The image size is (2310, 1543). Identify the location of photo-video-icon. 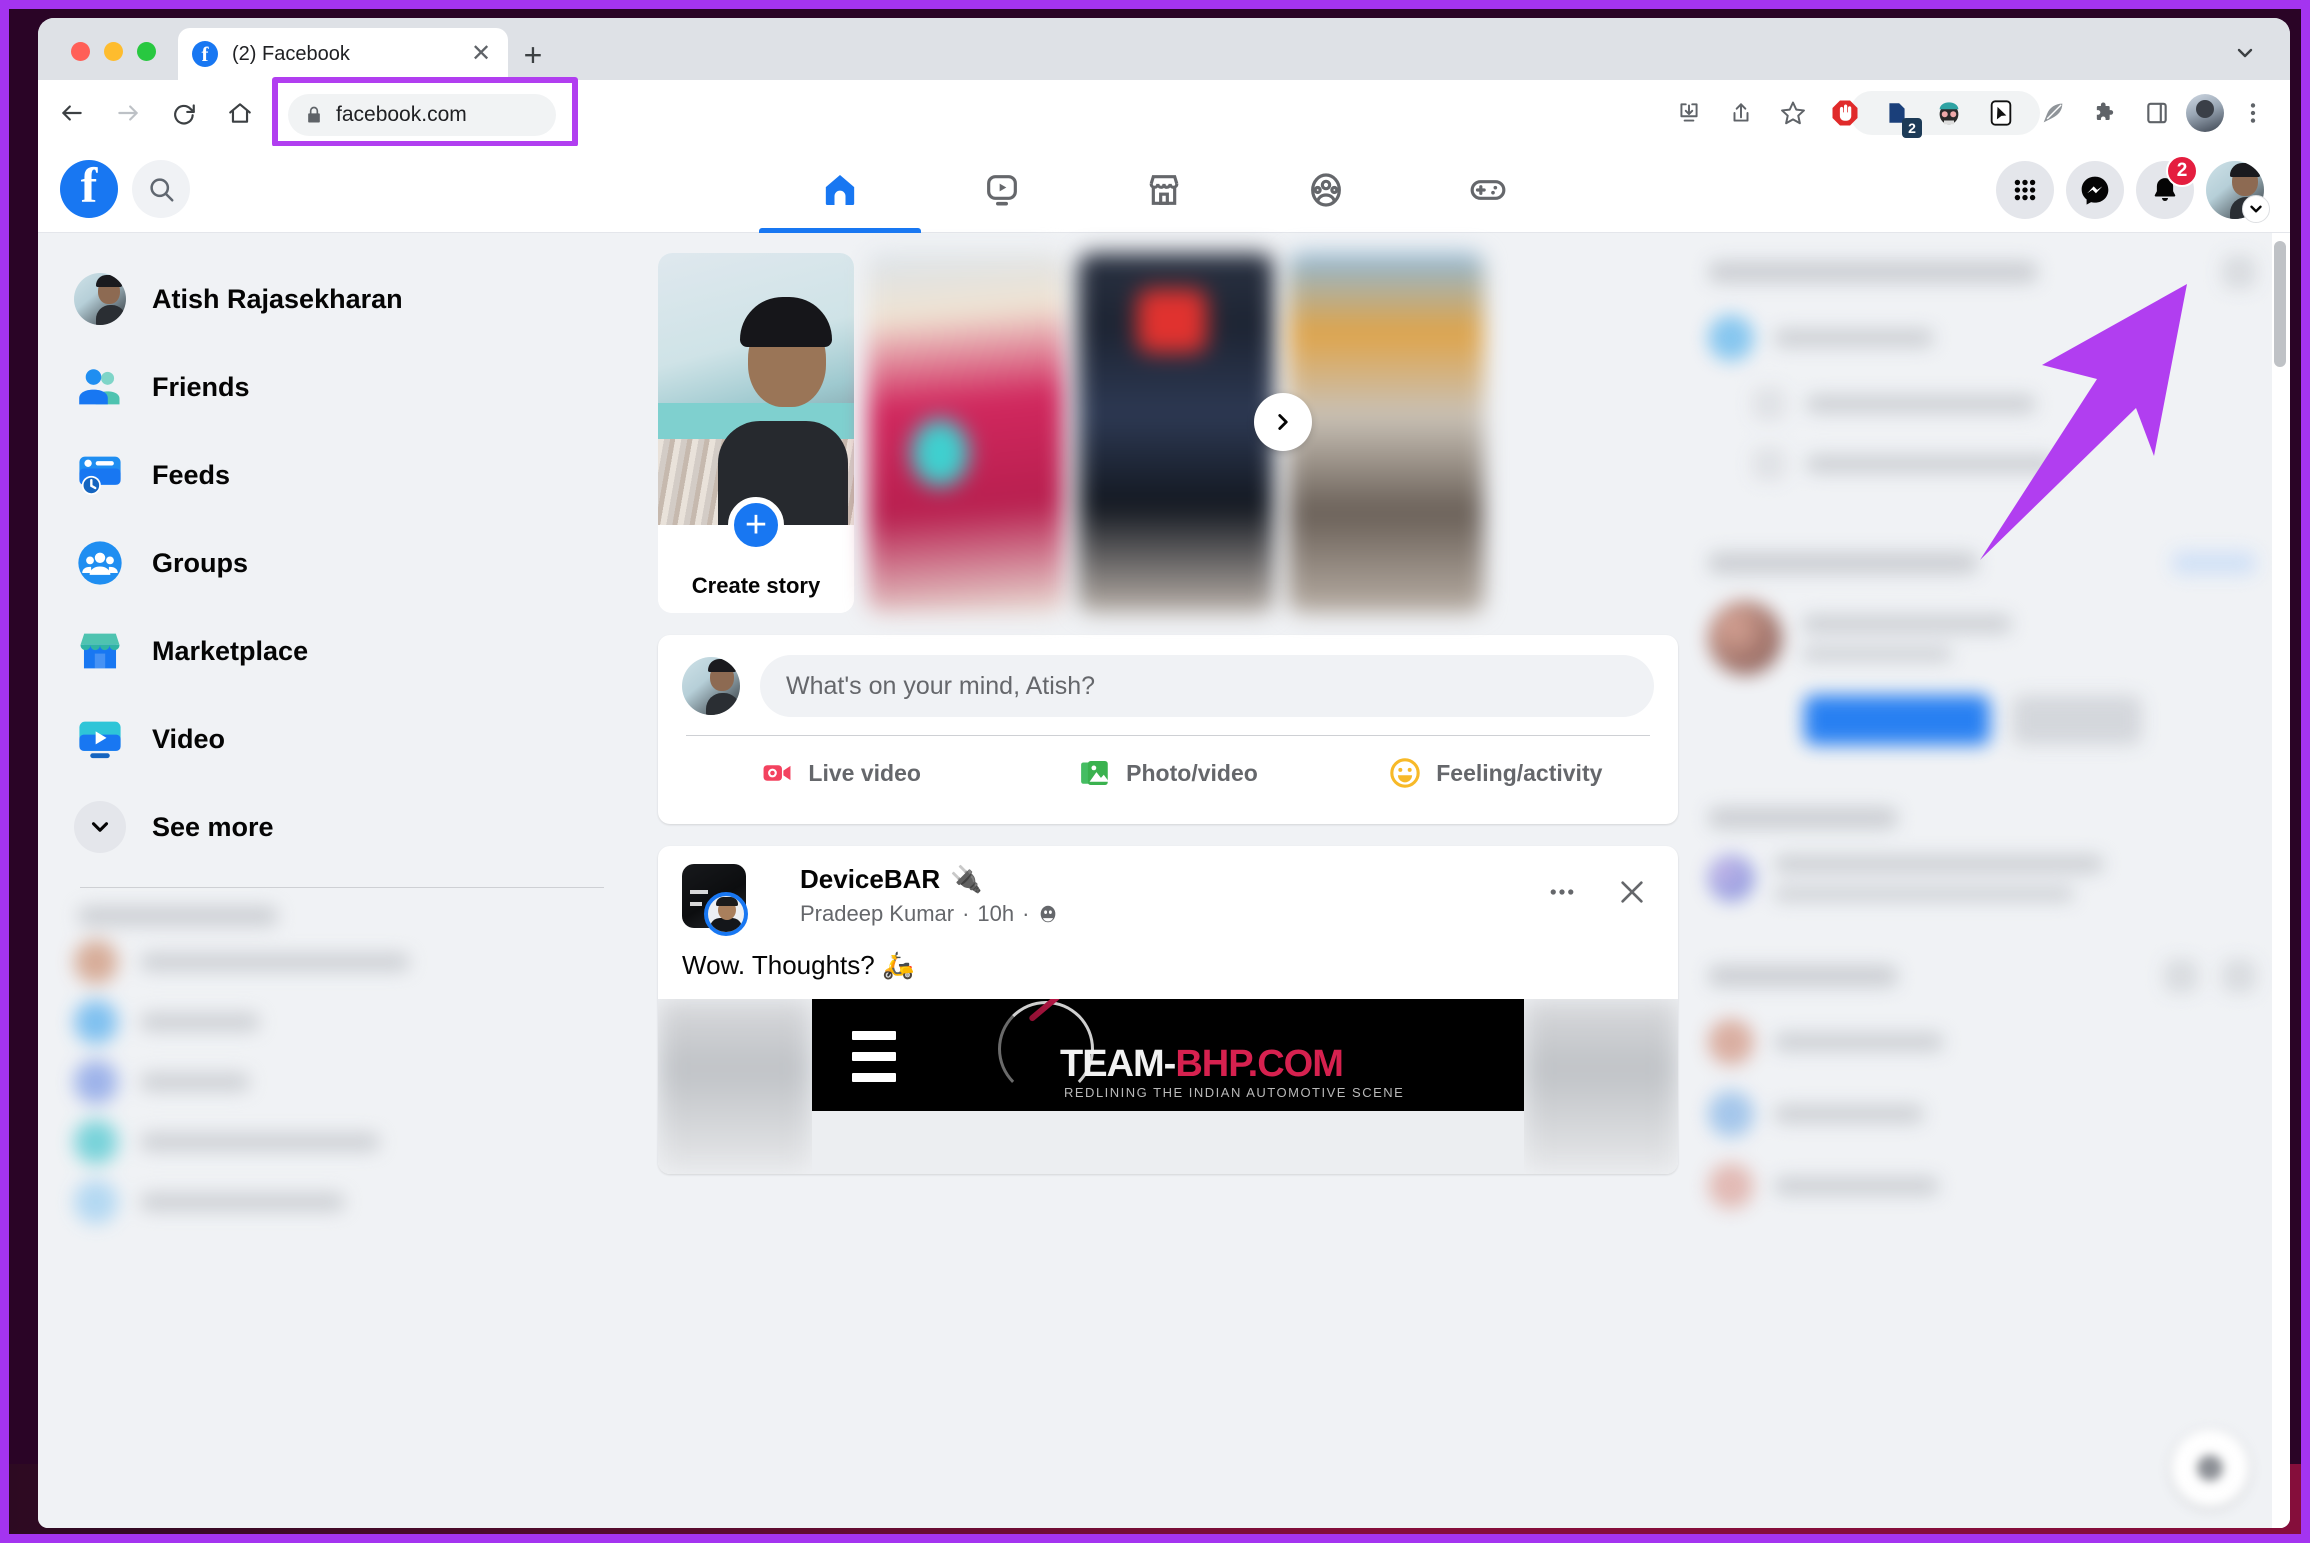
(1095, 773).